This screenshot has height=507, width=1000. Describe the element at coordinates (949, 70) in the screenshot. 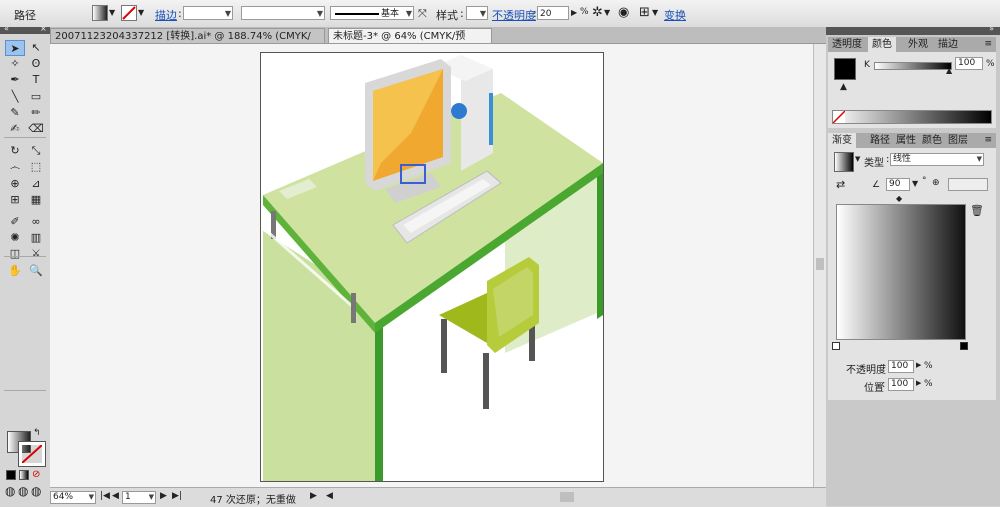

I see `slider-handle-icon: ▲` at that location.